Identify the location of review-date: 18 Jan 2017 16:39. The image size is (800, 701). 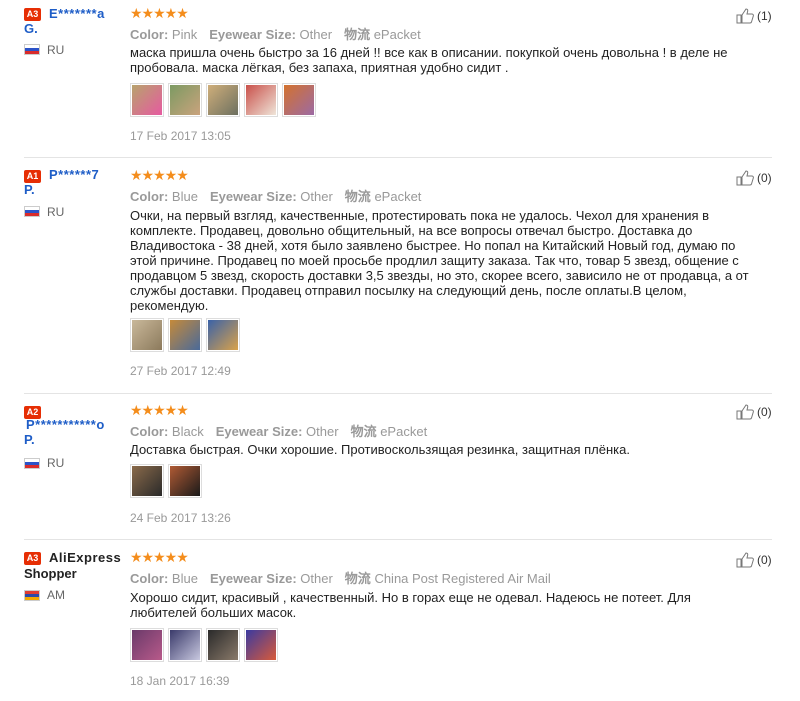
(180, 681).